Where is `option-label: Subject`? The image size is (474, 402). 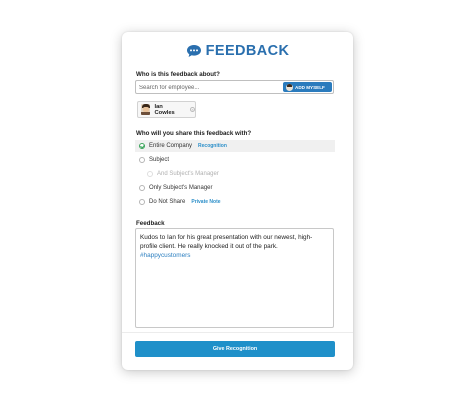
option-label: Subject is located at coordinates (159, 160).